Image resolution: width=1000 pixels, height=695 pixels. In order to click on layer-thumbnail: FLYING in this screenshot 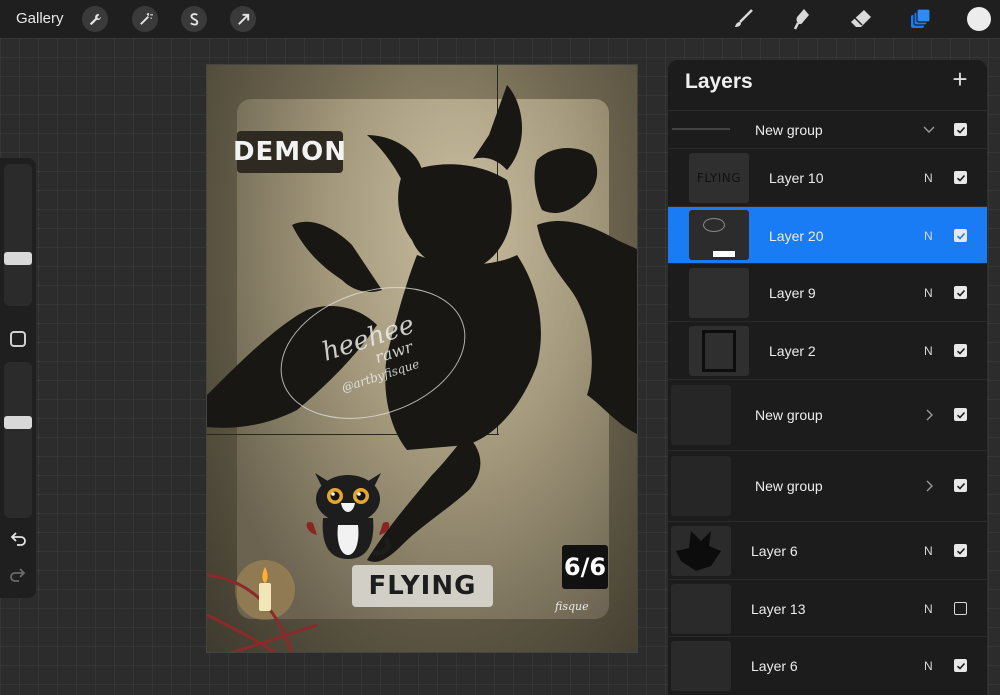, I will do `click(719, 178)`.